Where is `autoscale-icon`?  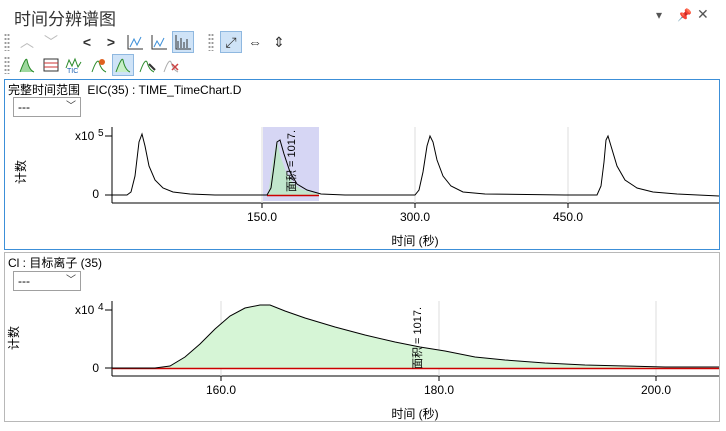 autoscale-icon is located at coordinates (183, 42).